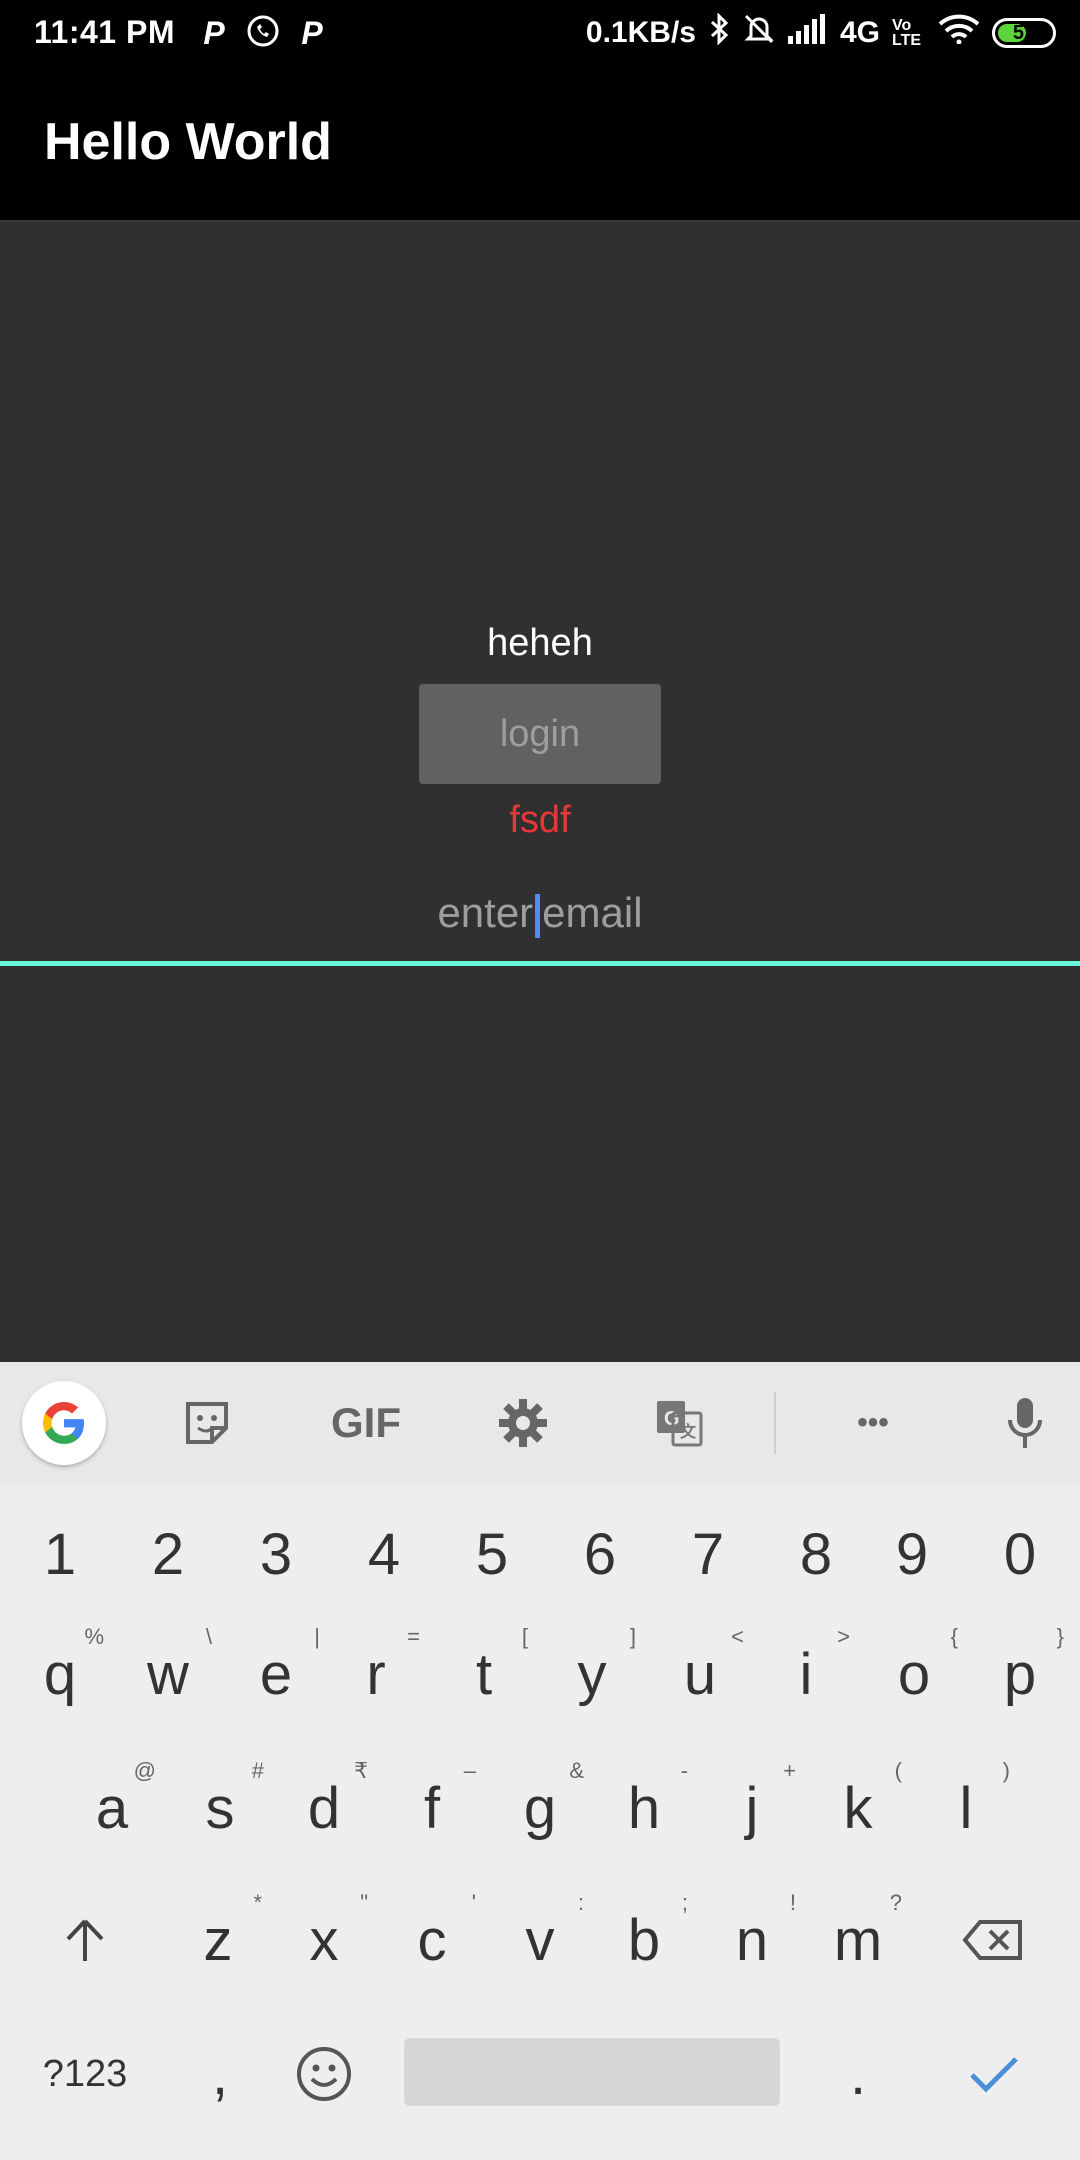 This screenshot has height=2160, width=1080. What do you see at coordinates (540, 33) in the screenshot?
I see `status-bar: 11:41 PM P P 0.1KB/s 4G Vo LTE 52` at bounding box center [540, 33].